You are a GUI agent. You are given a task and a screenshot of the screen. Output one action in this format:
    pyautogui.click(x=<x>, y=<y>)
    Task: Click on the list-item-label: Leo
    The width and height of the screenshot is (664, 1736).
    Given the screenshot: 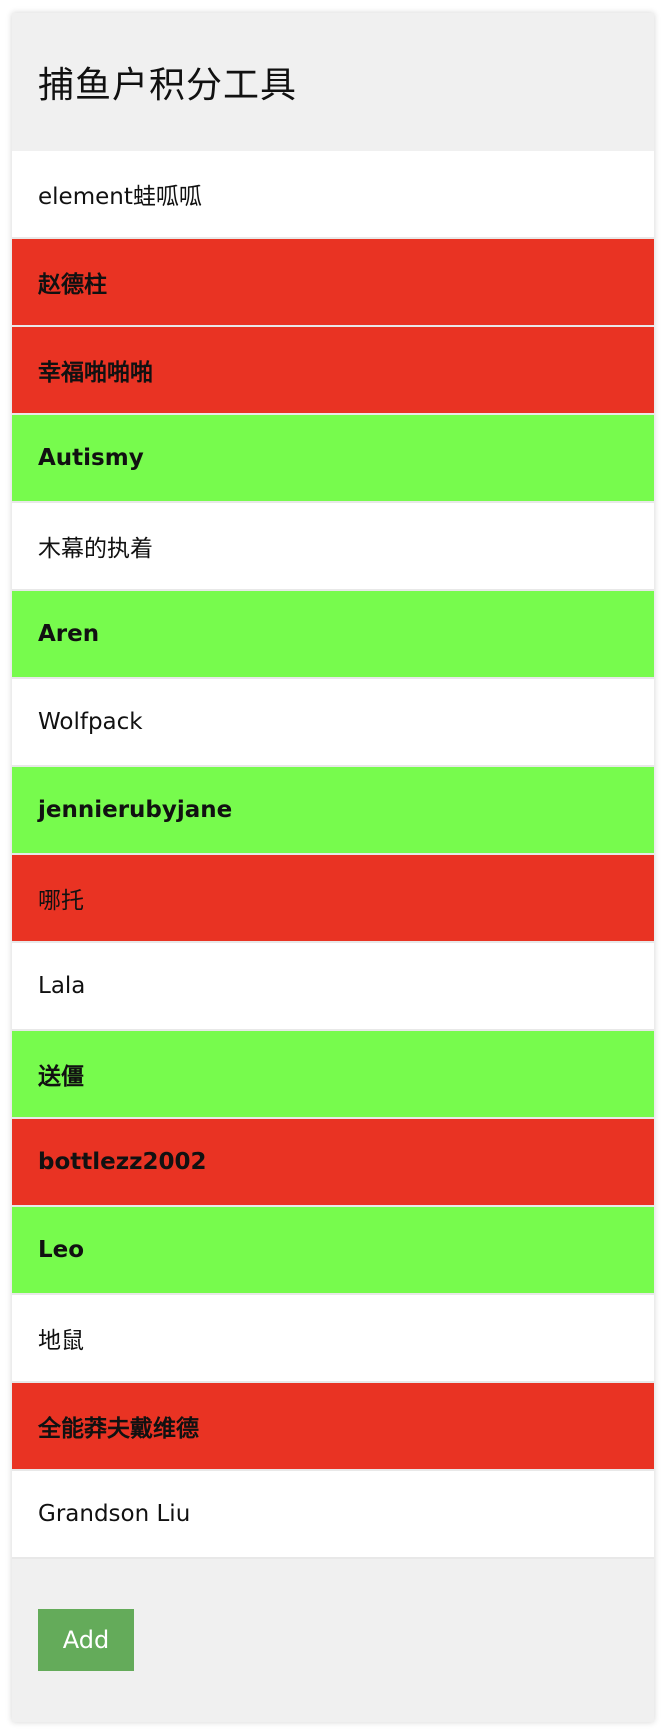 What is the action you would take?
    pyautogui.click(x=61, y=1250)
    